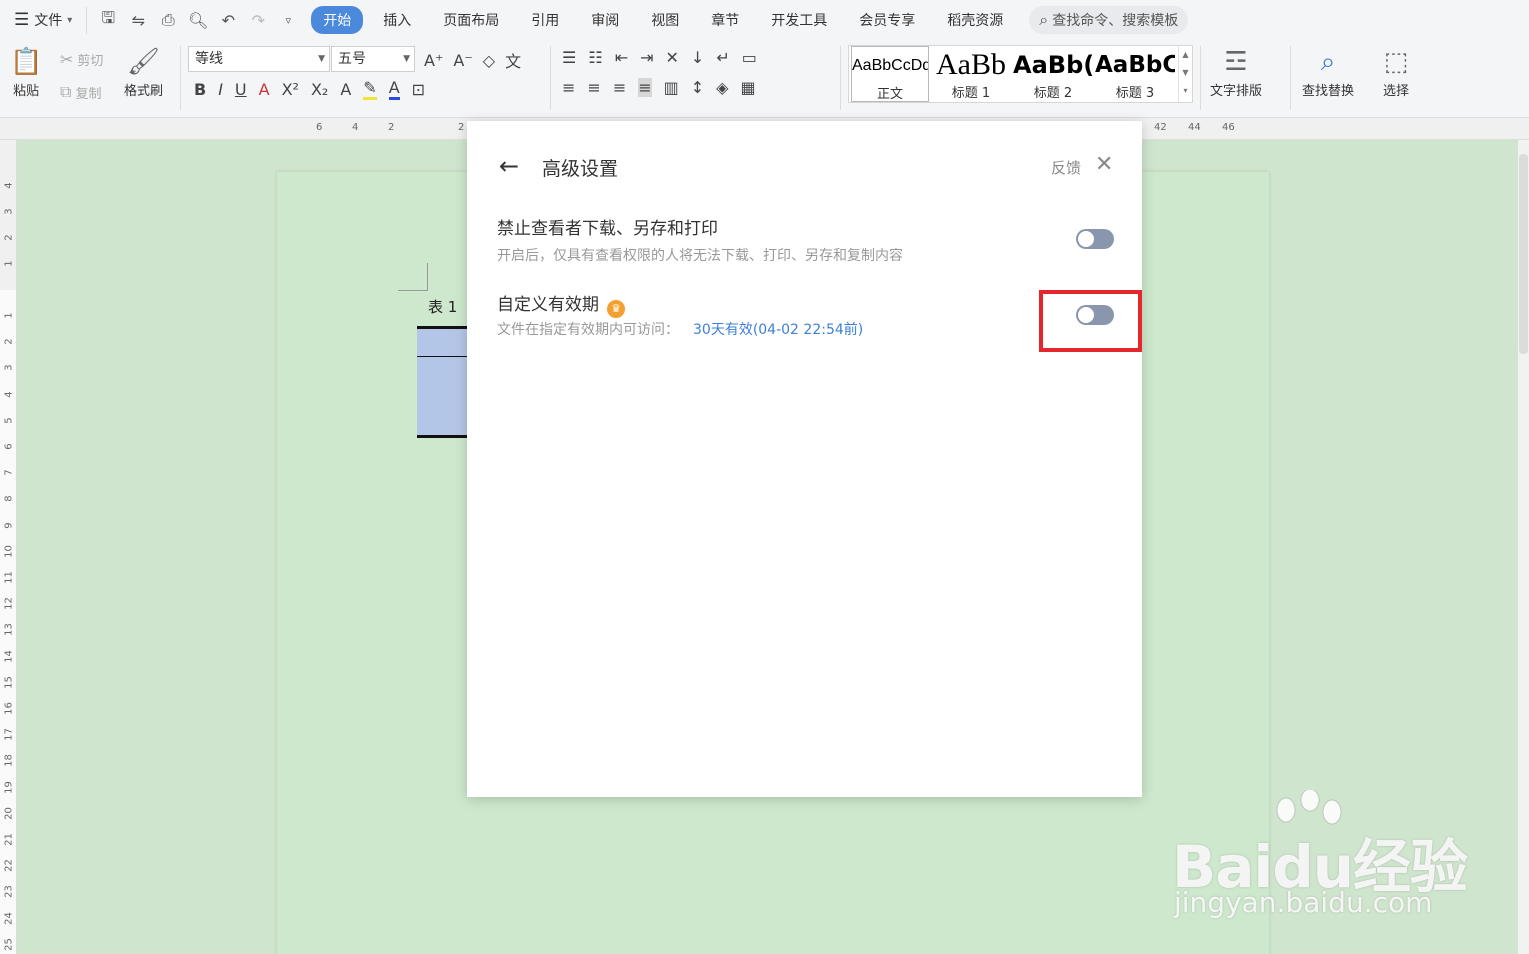 The height and width of the screenshot is (954, 1529). What do you see at coordinates (722, 57) in the screenshot?
I see `show-marks-icon: ↵` at bounding box center [722, 57].